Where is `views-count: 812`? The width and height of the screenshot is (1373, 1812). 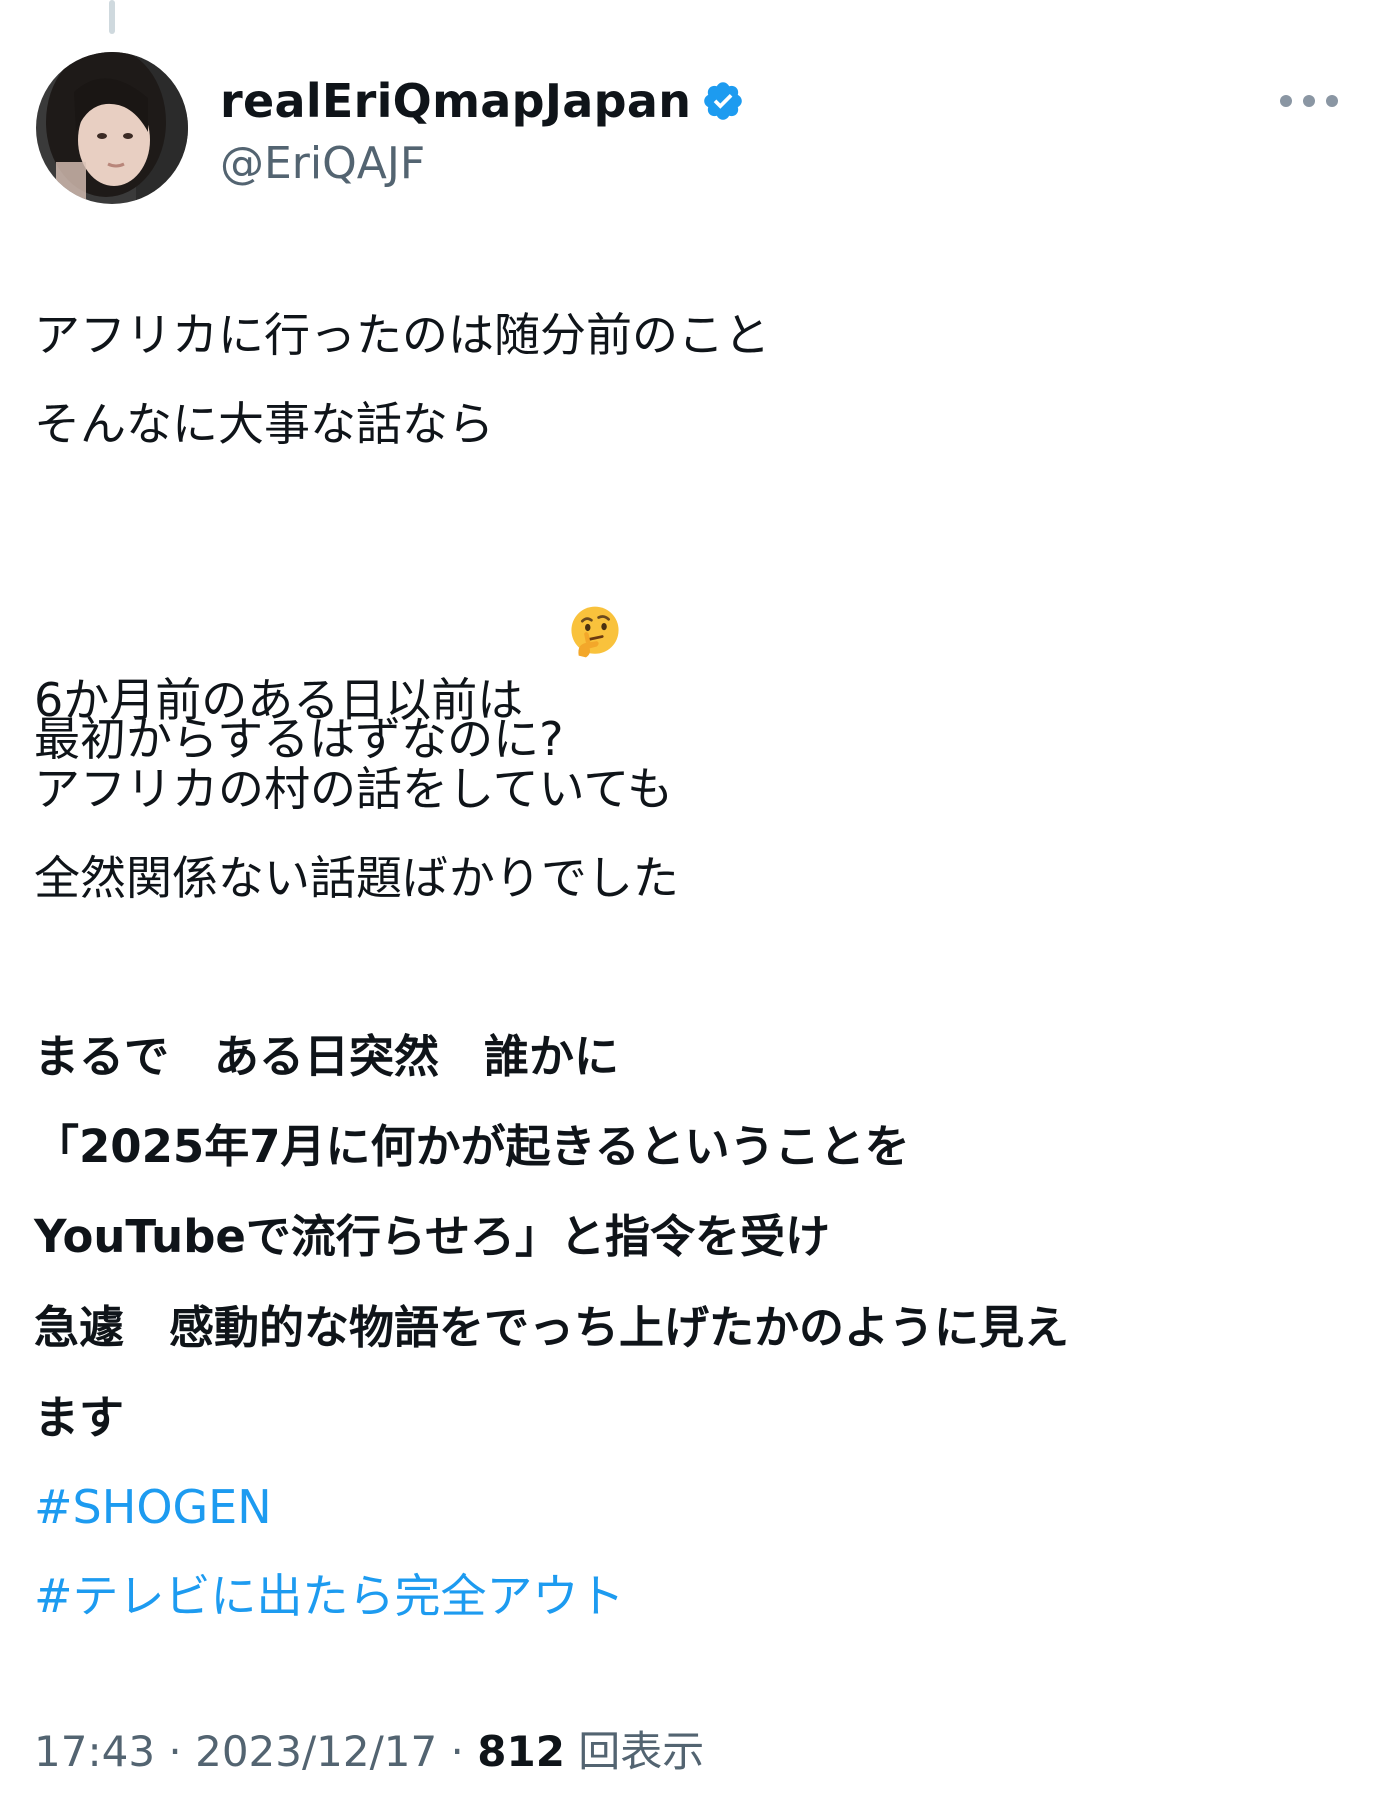 views-count: 812 is located at coordinates (521, 1751).